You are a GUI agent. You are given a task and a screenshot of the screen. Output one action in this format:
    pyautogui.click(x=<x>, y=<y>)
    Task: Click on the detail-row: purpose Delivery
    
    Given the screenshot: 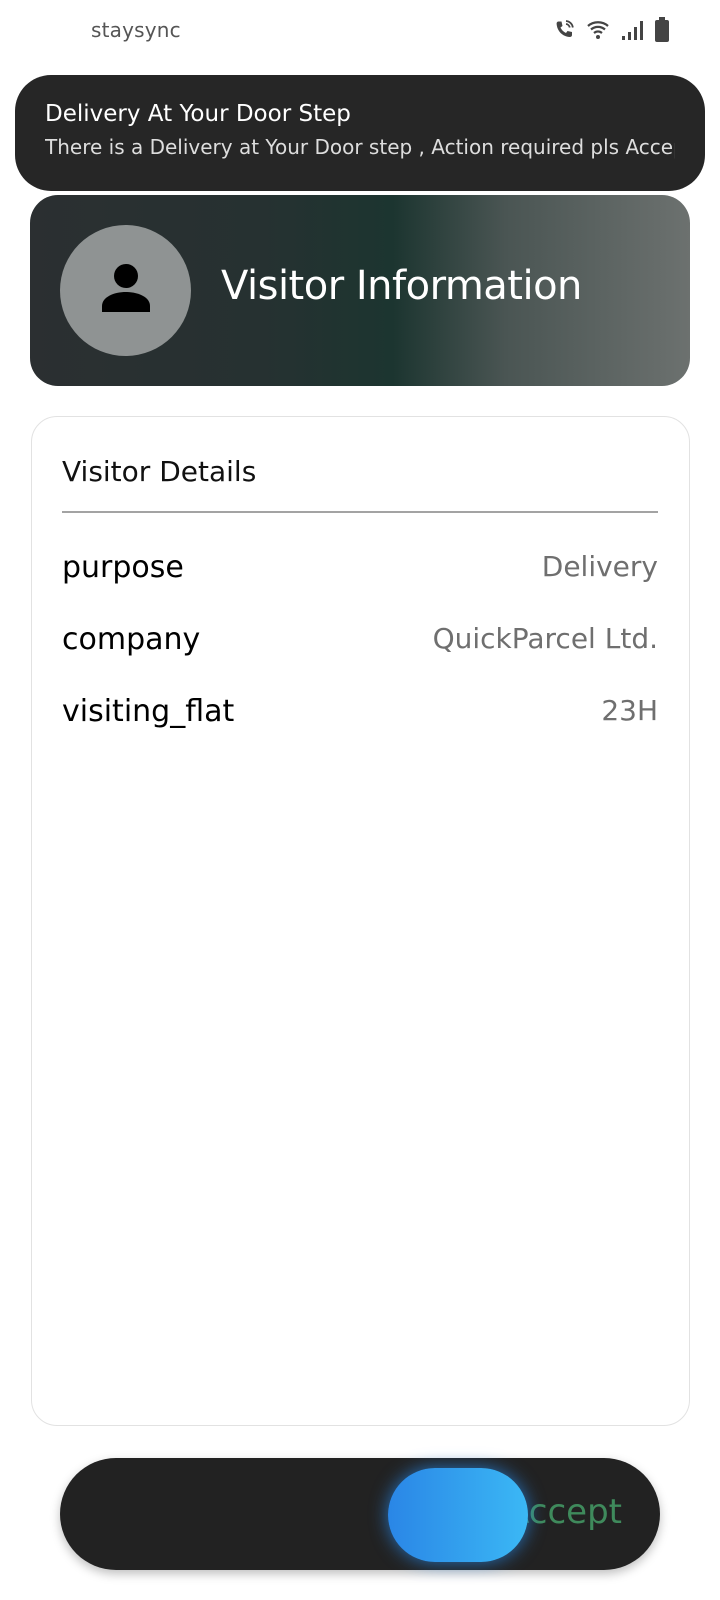 What is the action you would take?
    pyautogui.click(x=360, y=570)
    